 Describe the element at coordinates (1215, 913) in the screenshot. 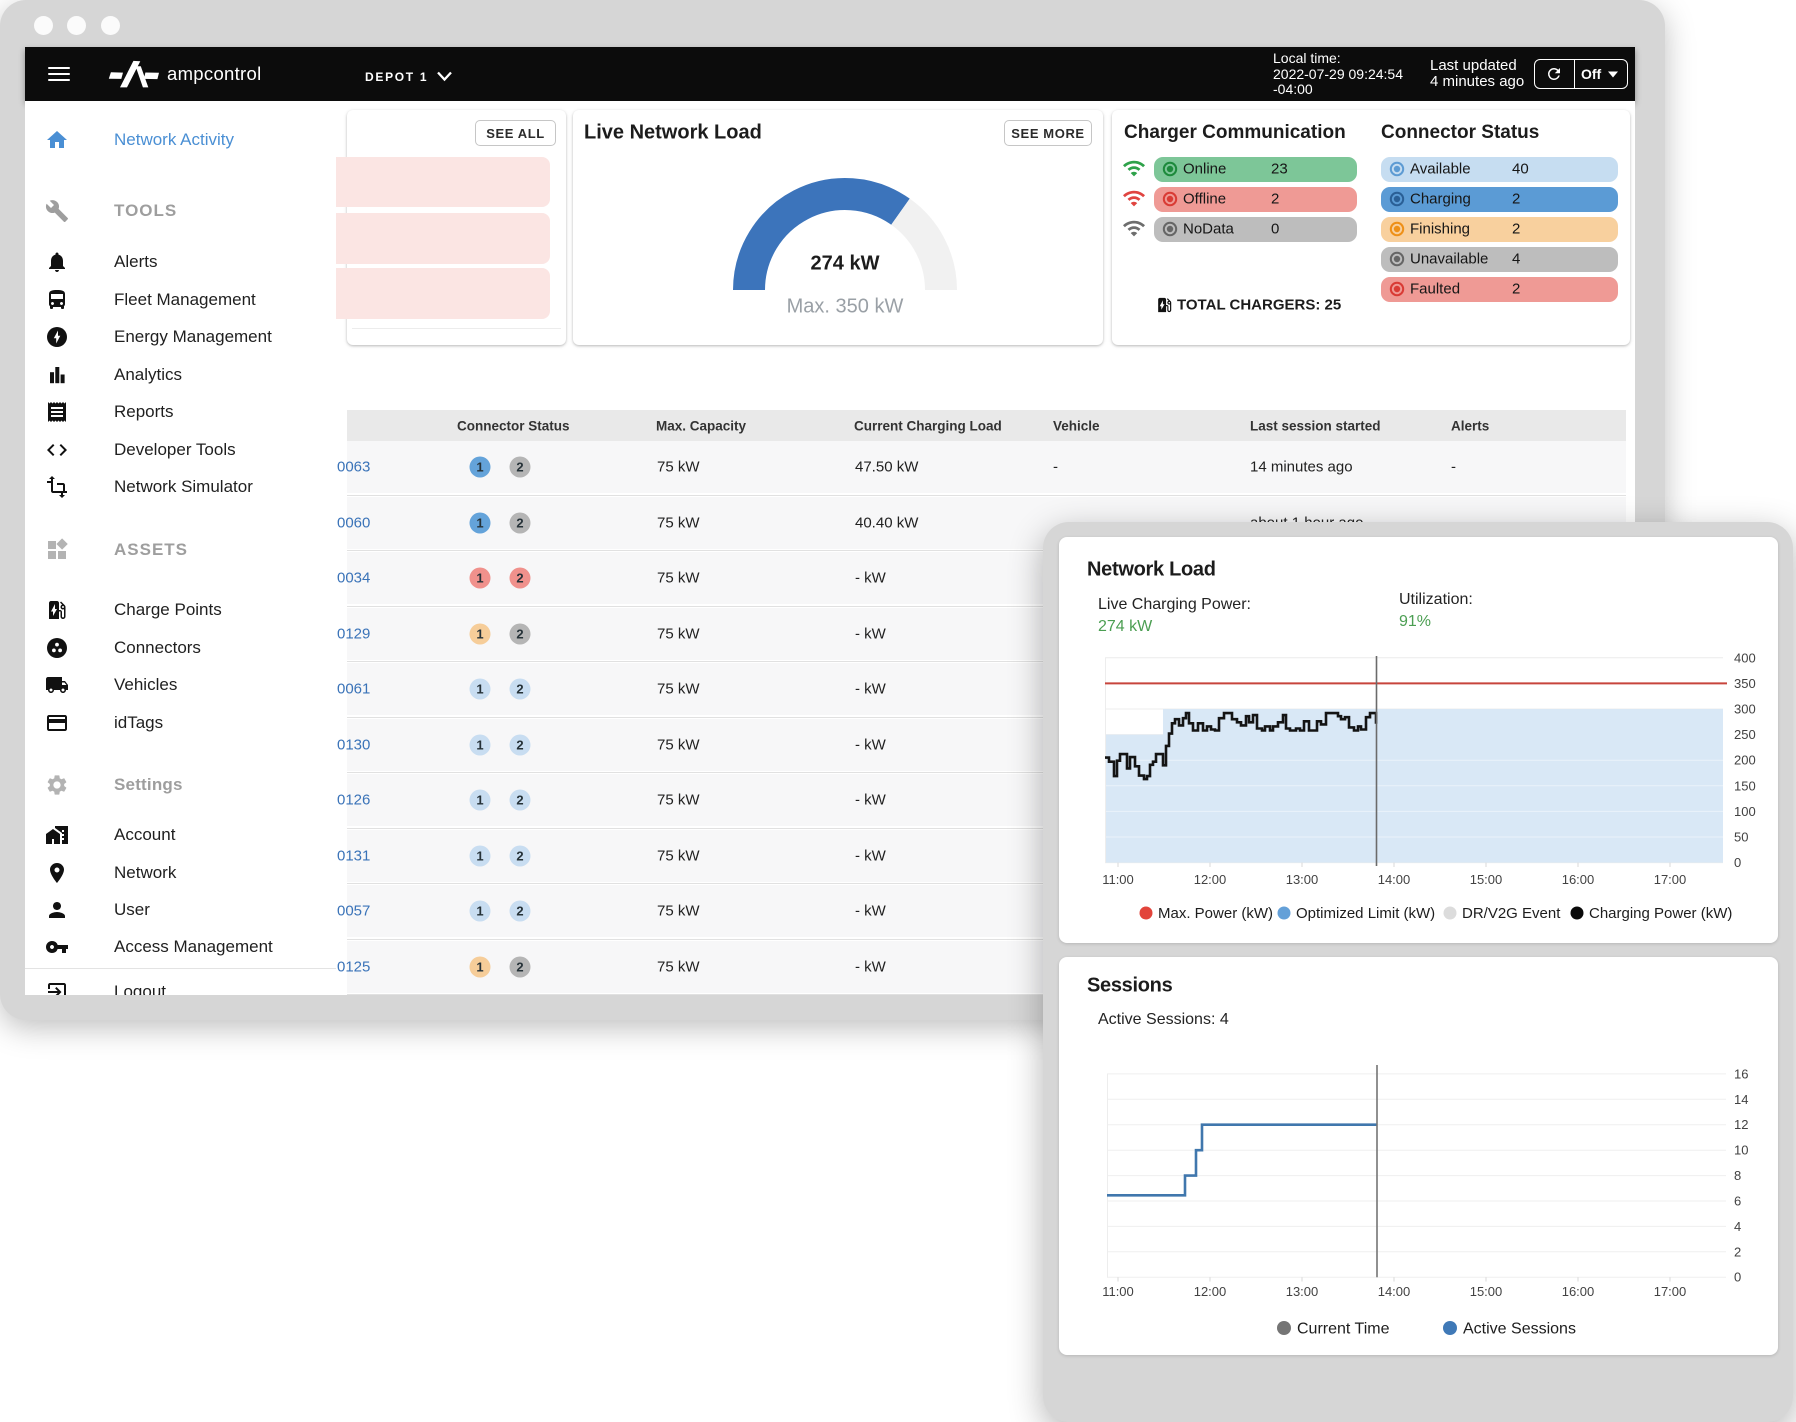

I see `svg-text: Max. Power (kW)` at that location.